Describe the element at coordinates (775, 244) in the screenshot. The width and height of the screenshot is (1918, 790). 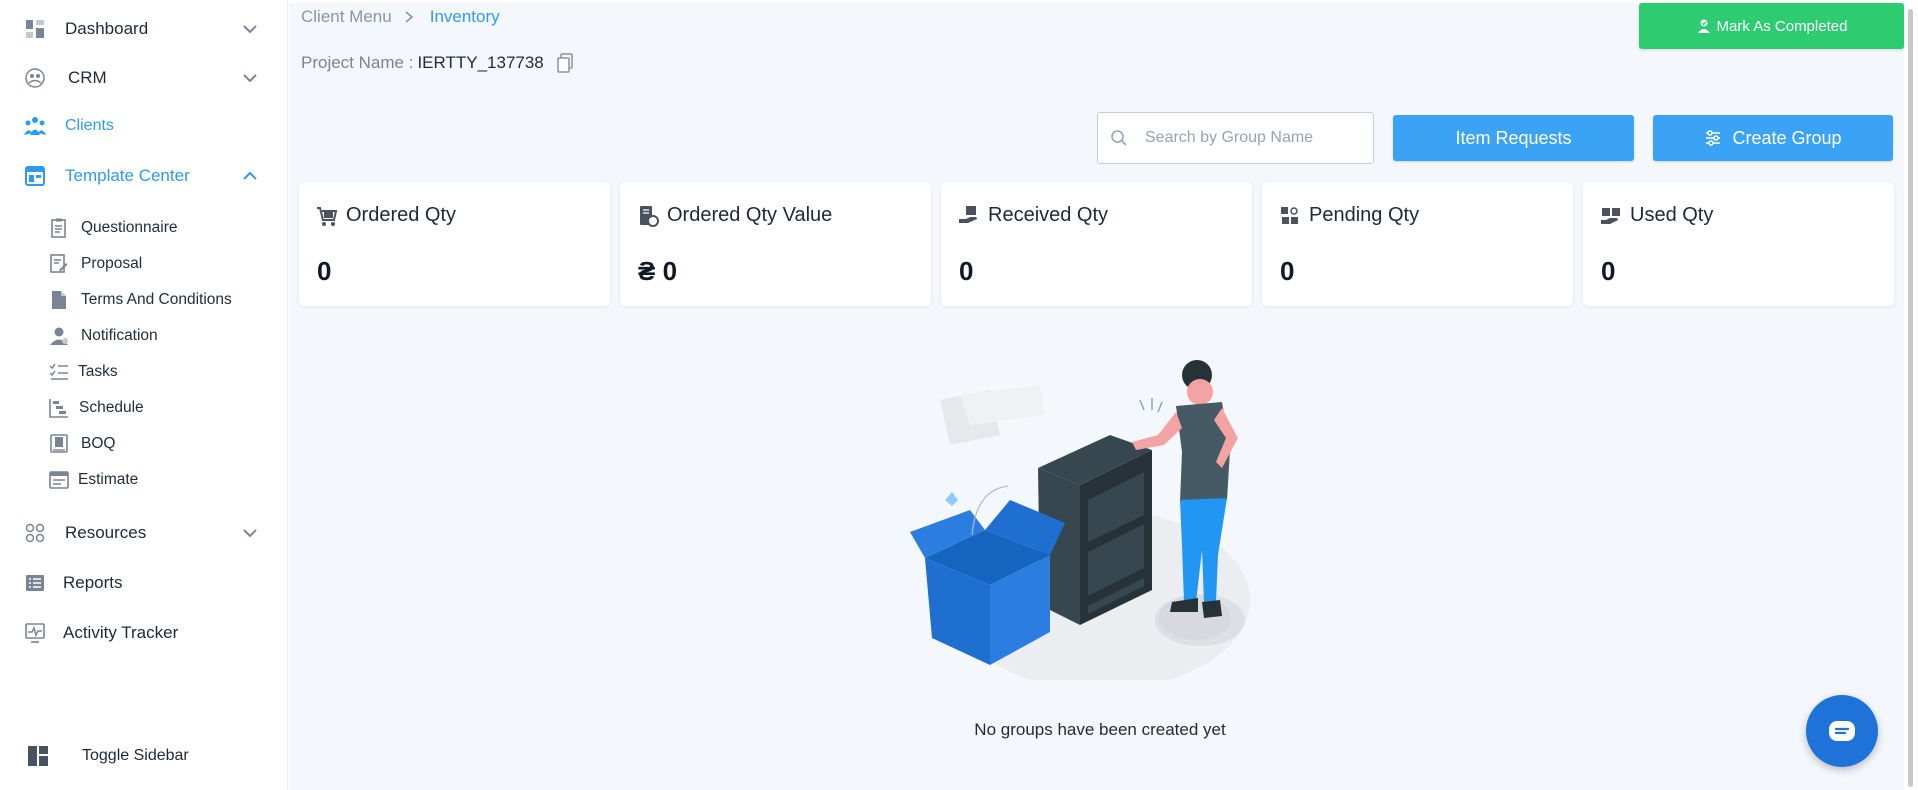
I see `stat-card-ordered-qty-value: Ordered Qty Value ₴ 0` at that location.